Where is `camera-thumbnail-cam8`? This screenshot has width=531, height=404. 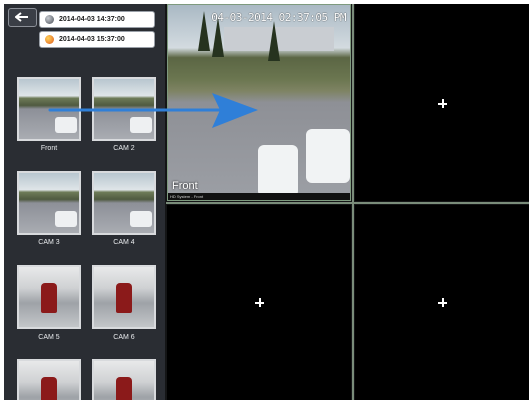 camera-thumbnail-cam8 is located at coordinates (124, 379).